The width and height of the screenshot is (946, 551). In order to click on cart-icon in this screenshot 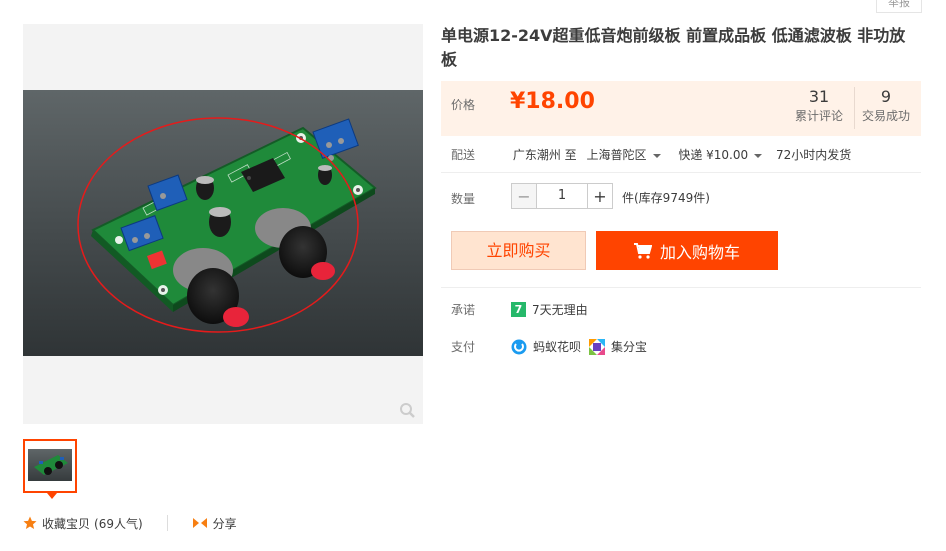, I will do `click(642, 250)`.